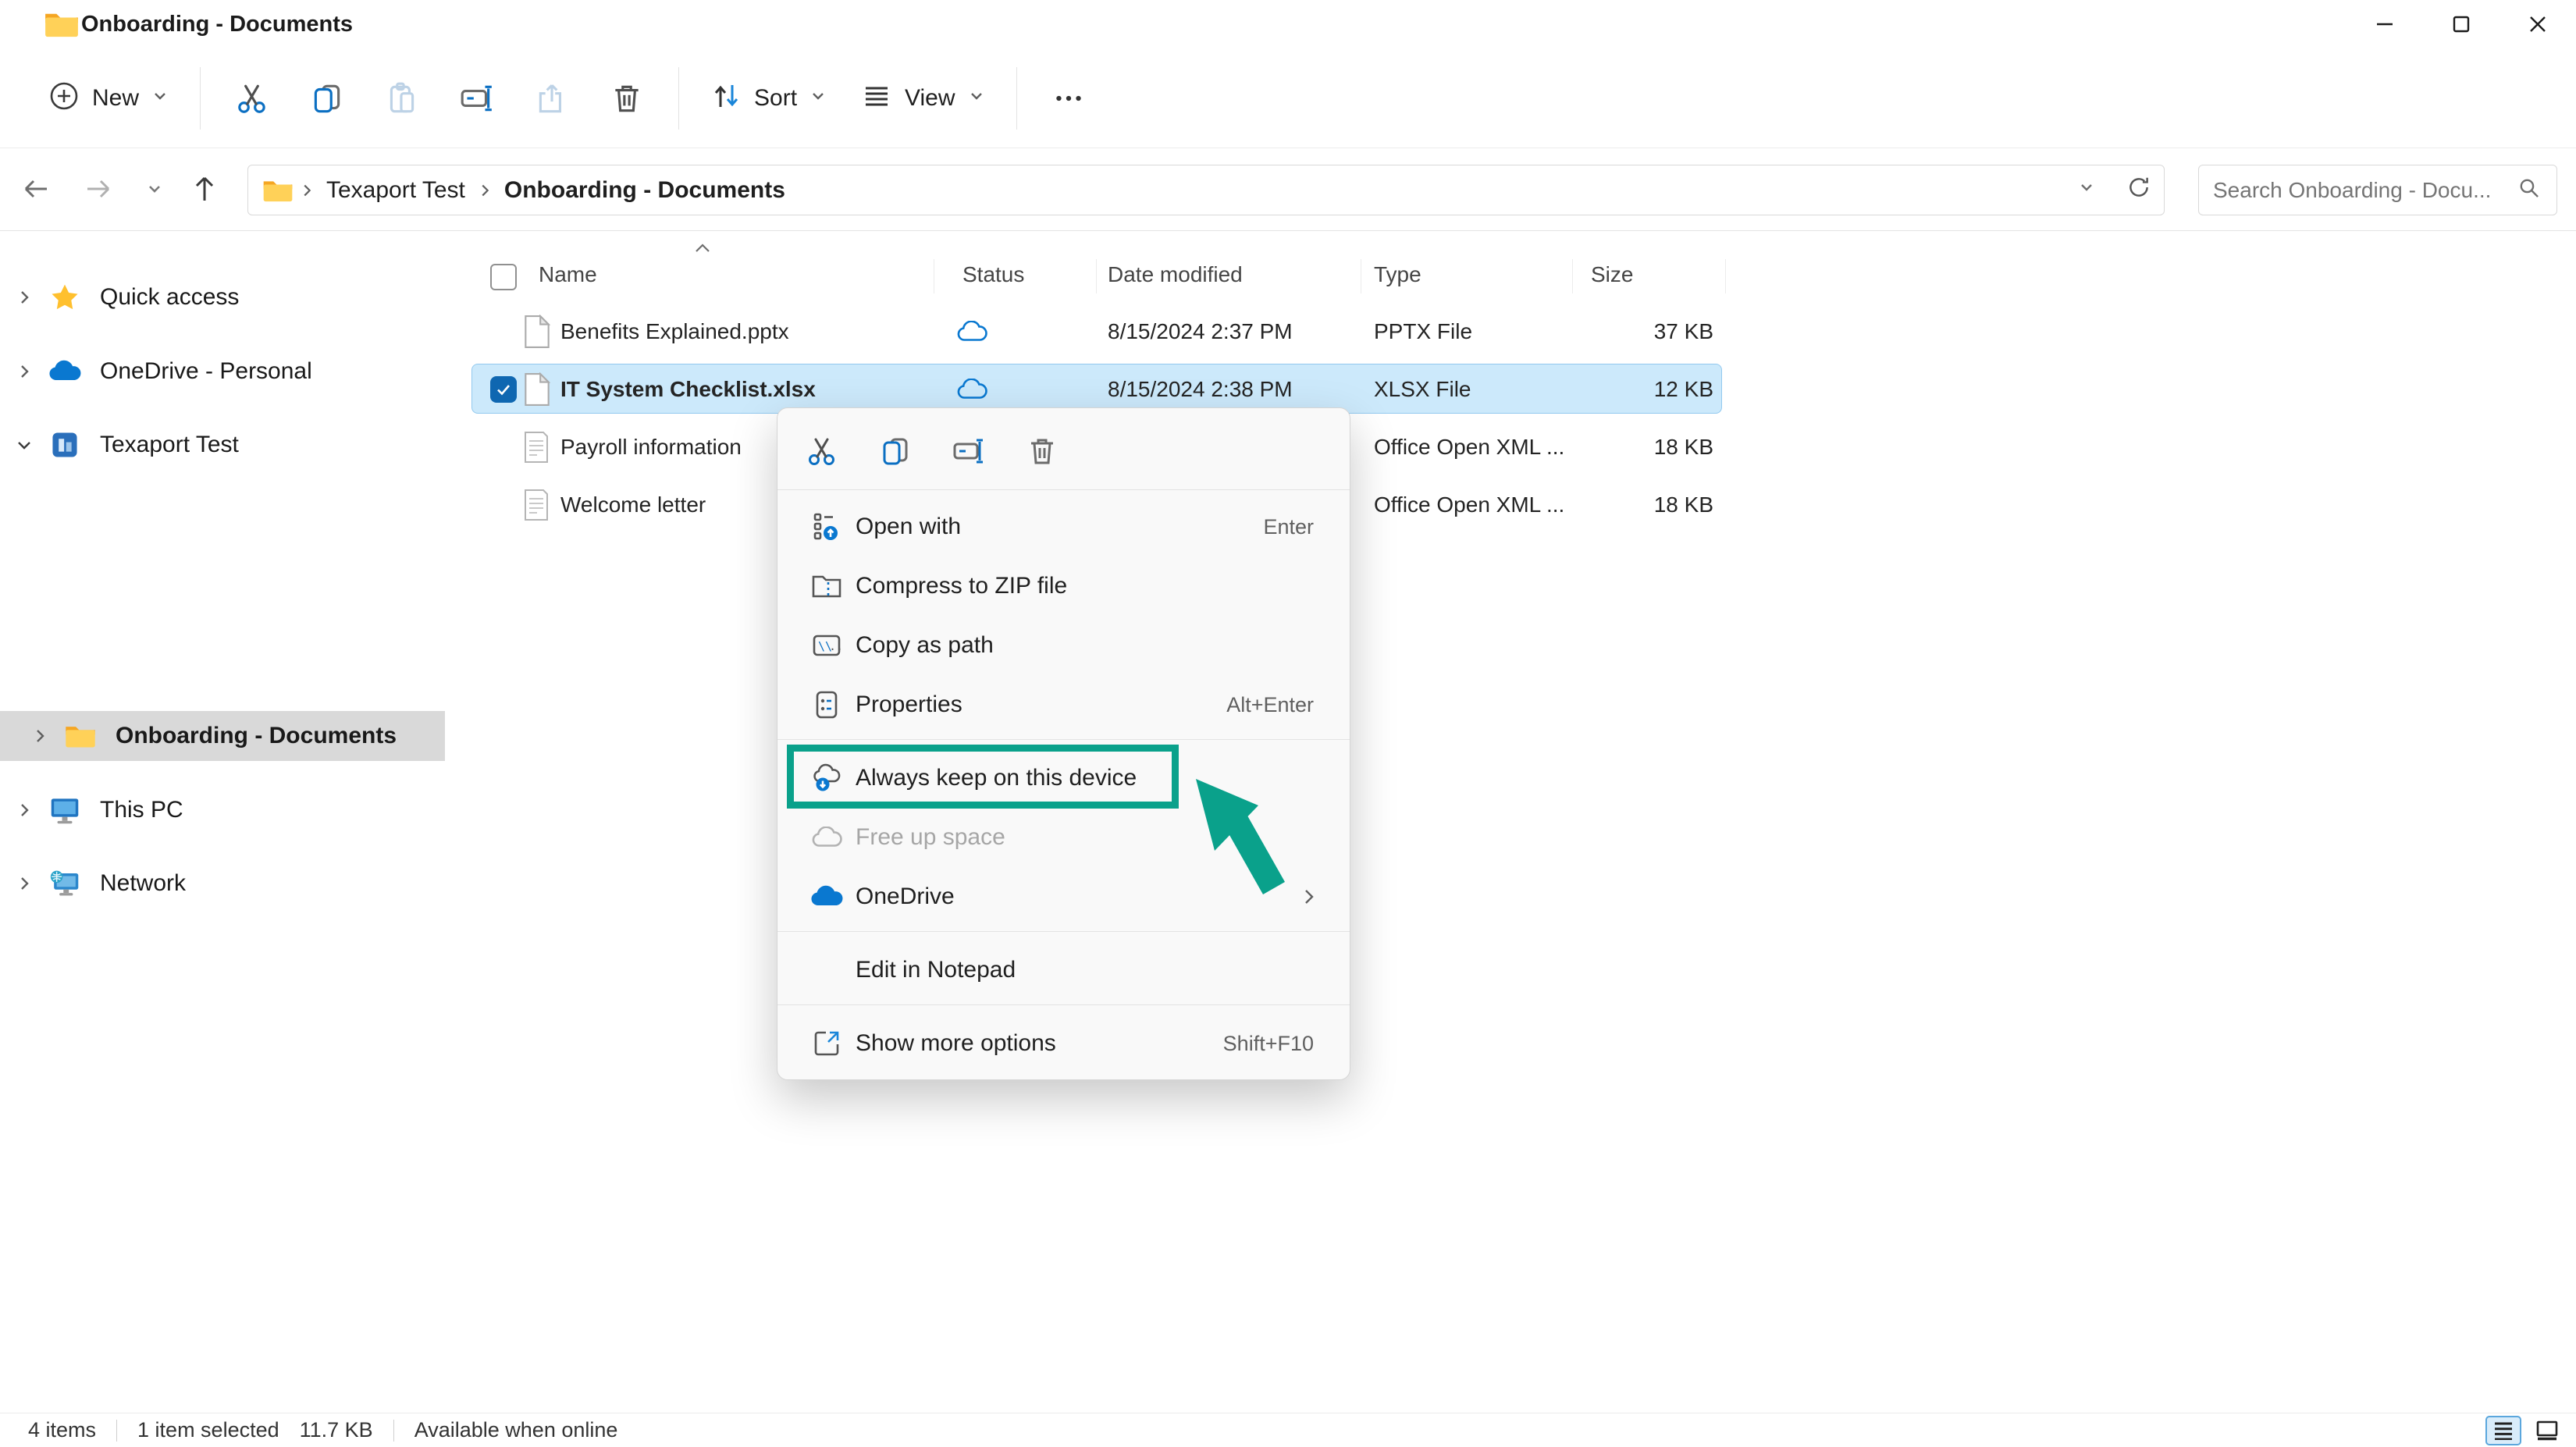 The image size is (2576, 1447). What do you see at coordinates (222, 883) in the screenshot?
I see `sidebar-item-network: Network` at bounding box center [222, 883].